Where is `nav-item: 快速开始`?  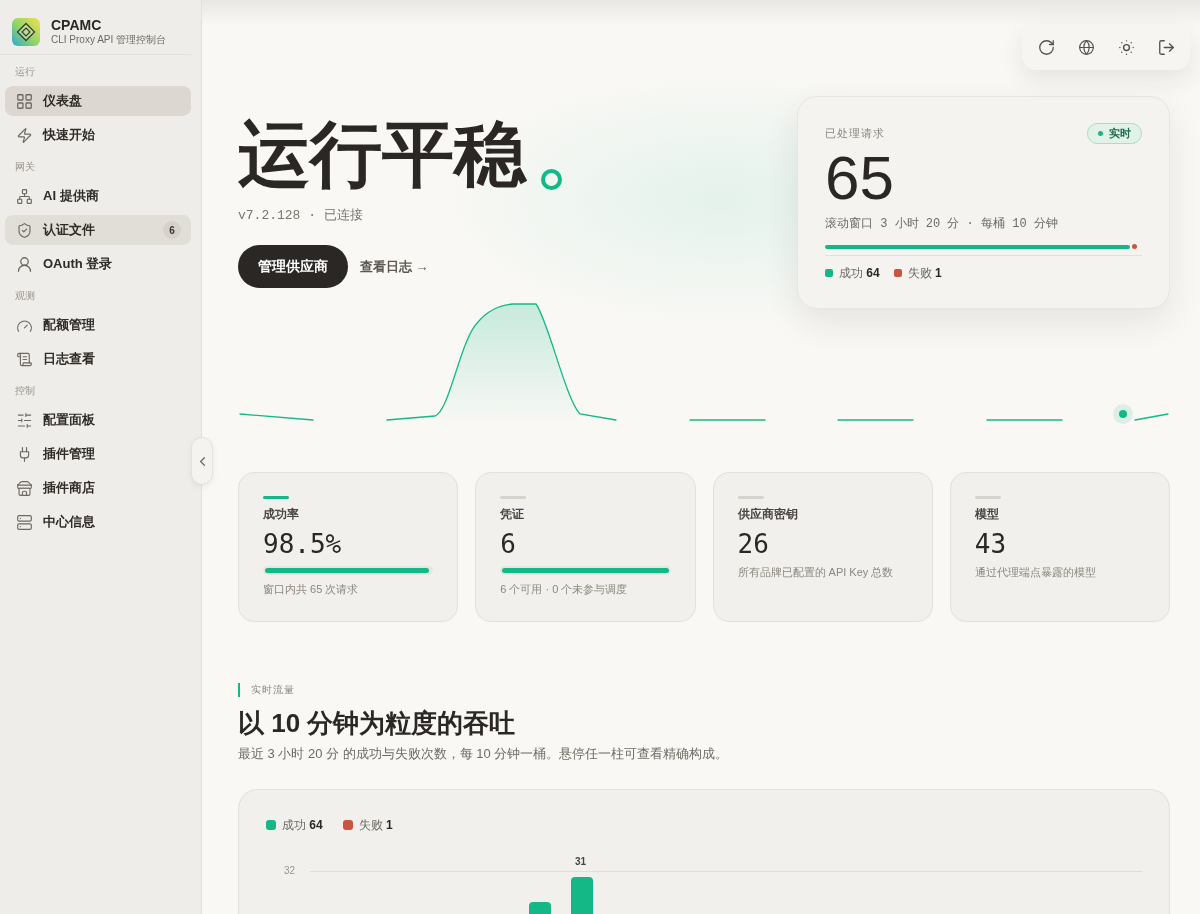
nav-item: 快速开始 is located at coordinates (98, 135).